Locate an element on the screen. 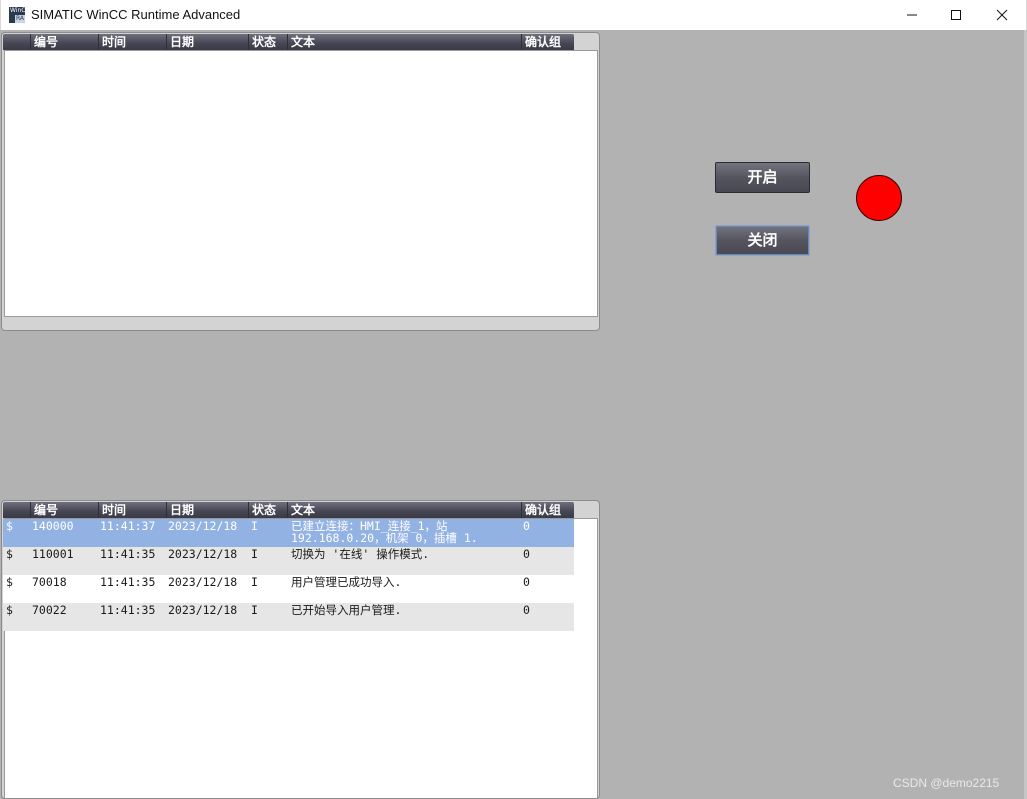  start-button: 开启 is located at coordinates (762, 177).